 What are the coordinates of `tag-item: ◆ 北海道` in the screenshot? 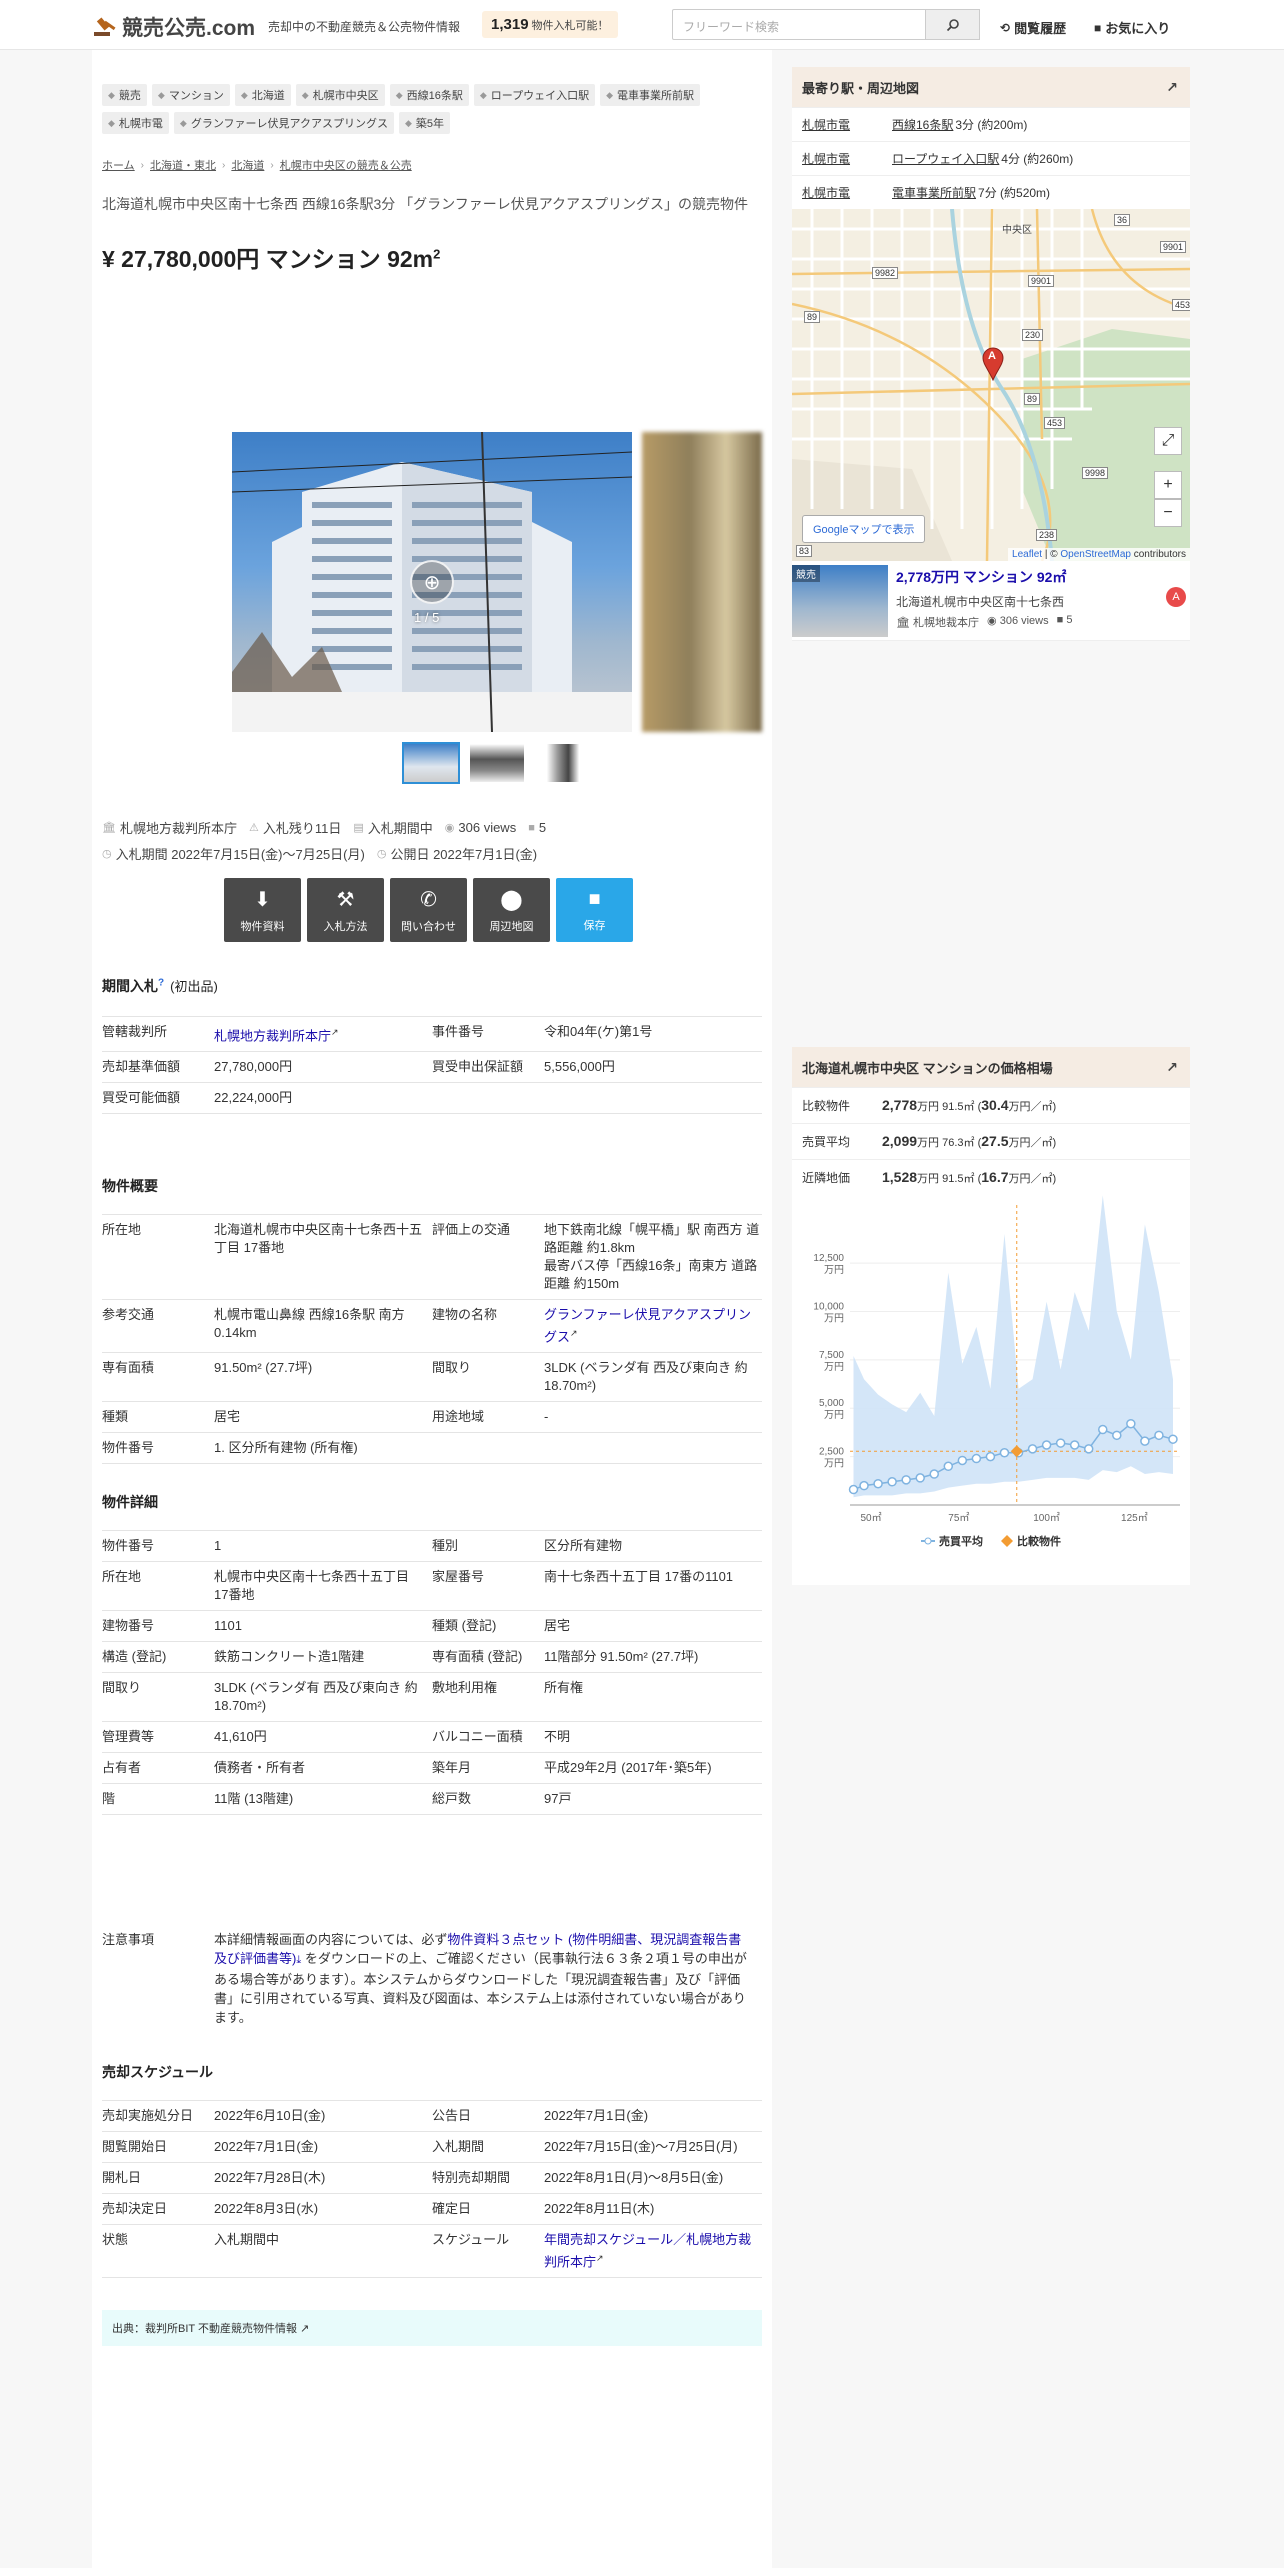 It's located at (262, 95).